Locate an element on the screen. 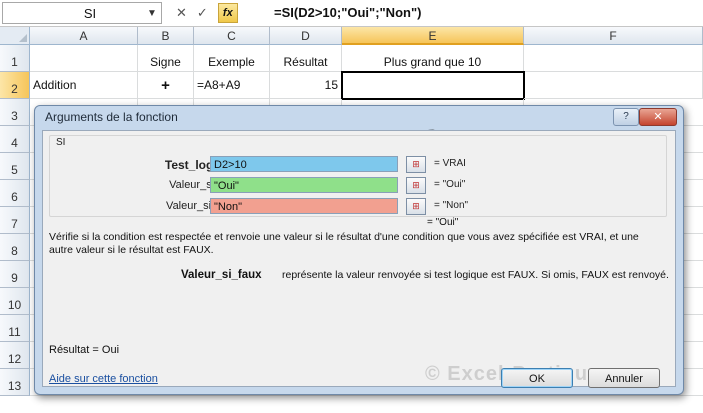  column-header-a: A is located at coordinates (84, 36).